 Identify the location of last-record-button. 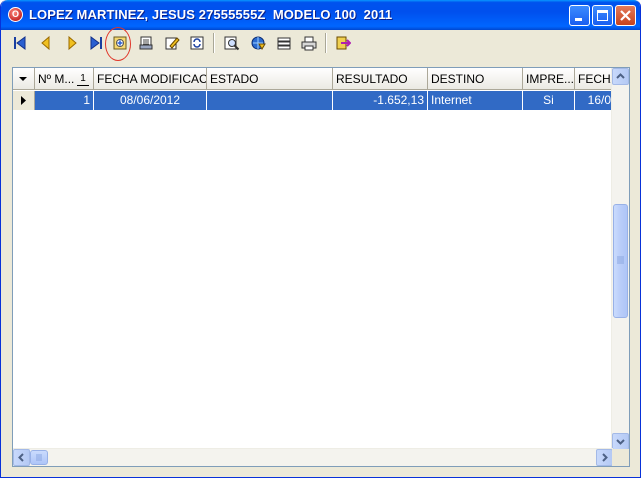
(96, 43).